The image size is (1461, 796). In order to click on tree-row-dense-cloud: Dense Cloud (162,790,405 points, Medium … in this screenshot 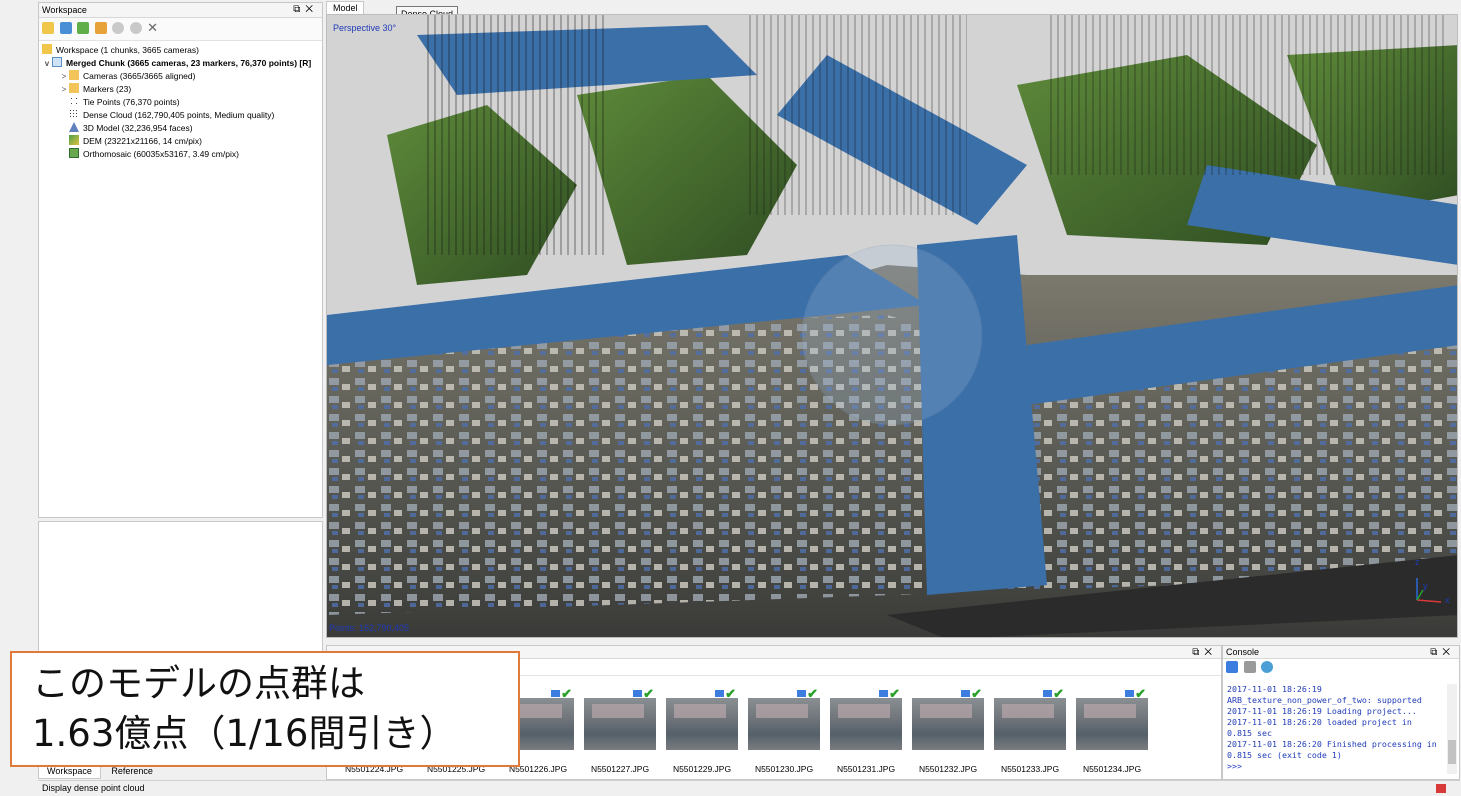, I will do `click(171, 115)`.